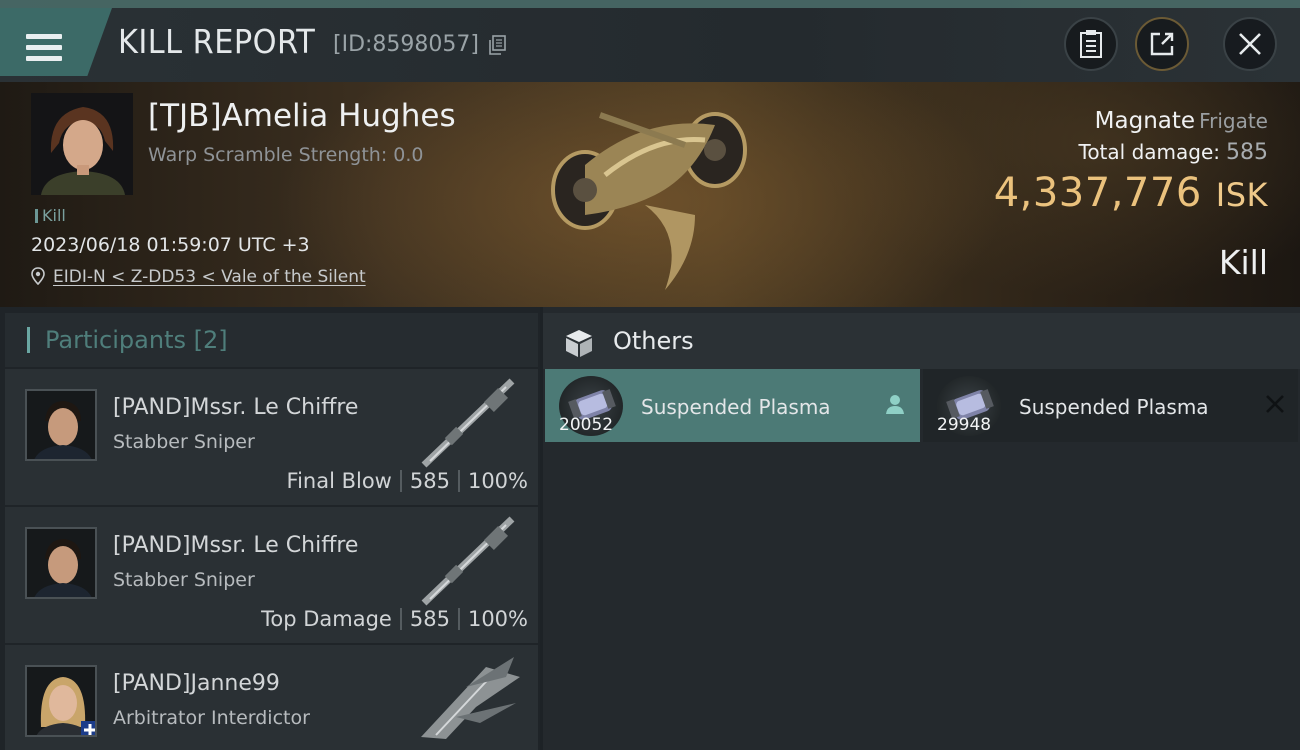 This screenshot has height=750, width=1300. I want to click on clipboard-button, so click(1091, 44).